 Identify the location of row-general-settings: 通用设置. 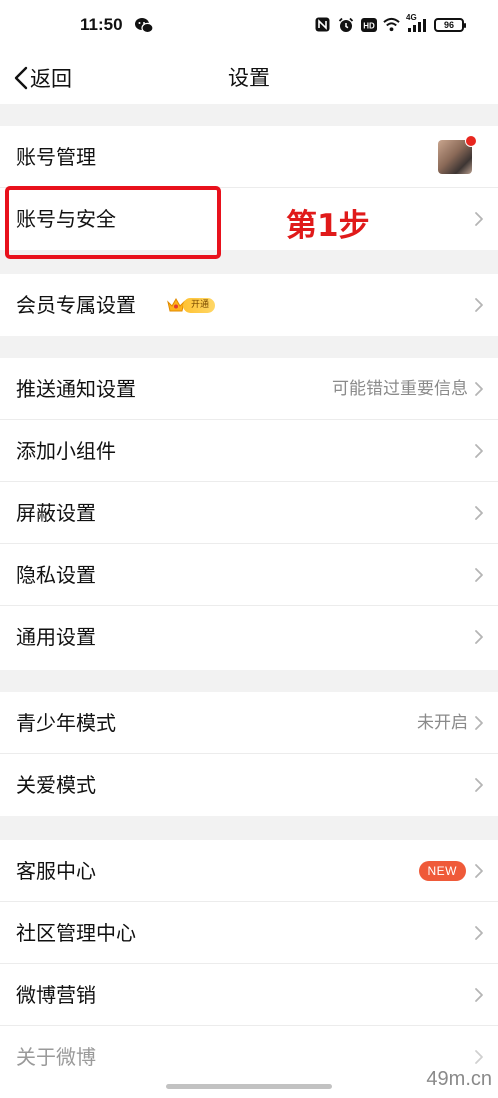
(249, 637).